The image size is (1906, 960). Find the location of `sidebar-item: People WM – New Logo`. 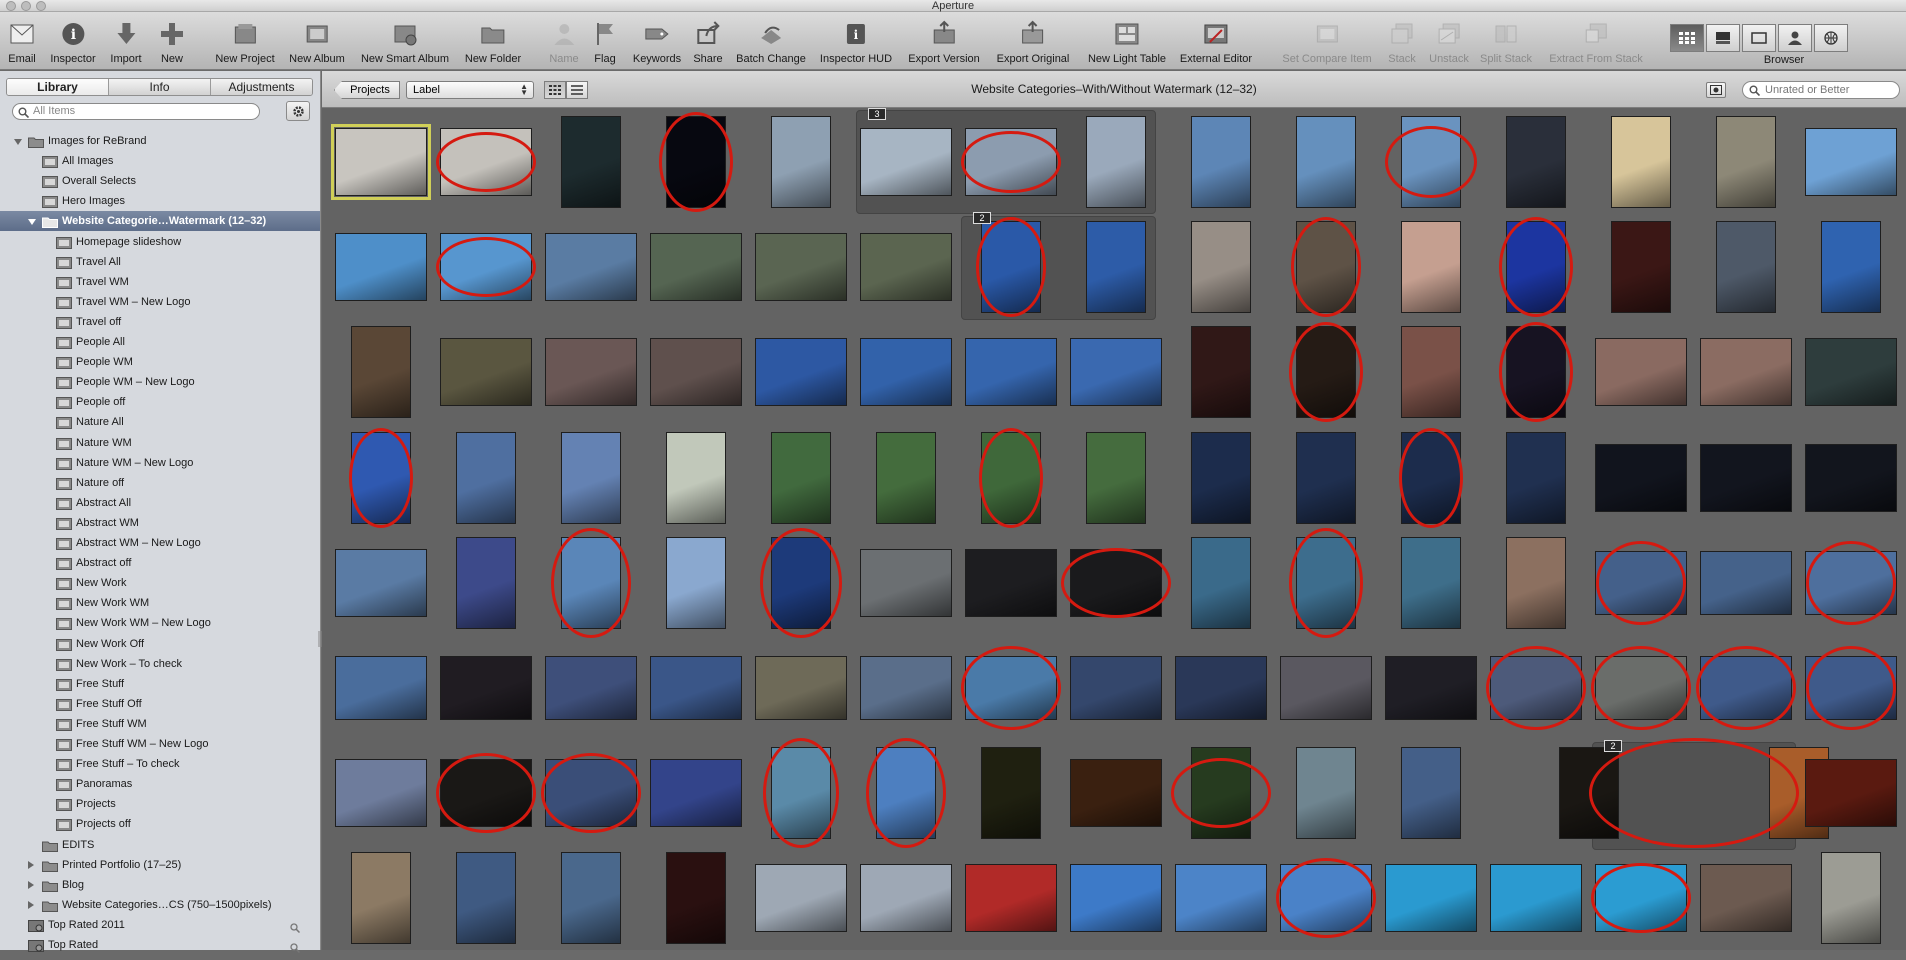

sidebar-item: People WM – New Logo is located at coordinates (160, 382).